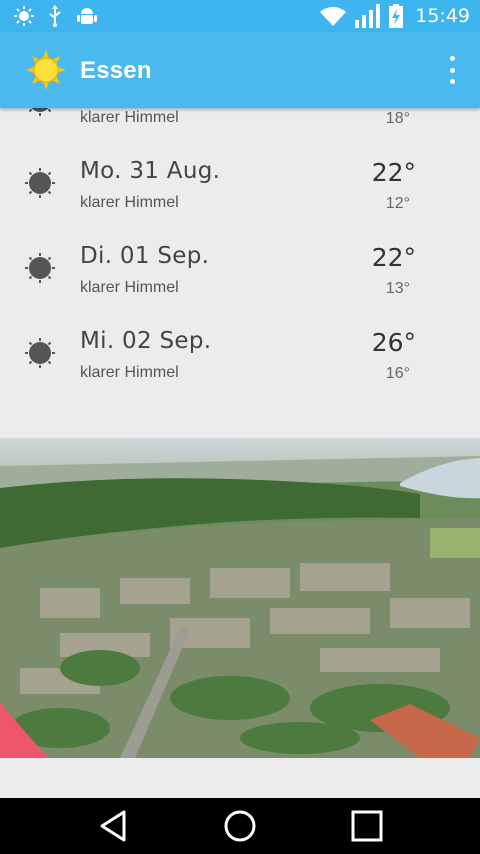  What do you see at coordinates (146, 341) in the screenshot?
I see `day-label: Mi. 02 Sep.` at bounding box center [146, 341].